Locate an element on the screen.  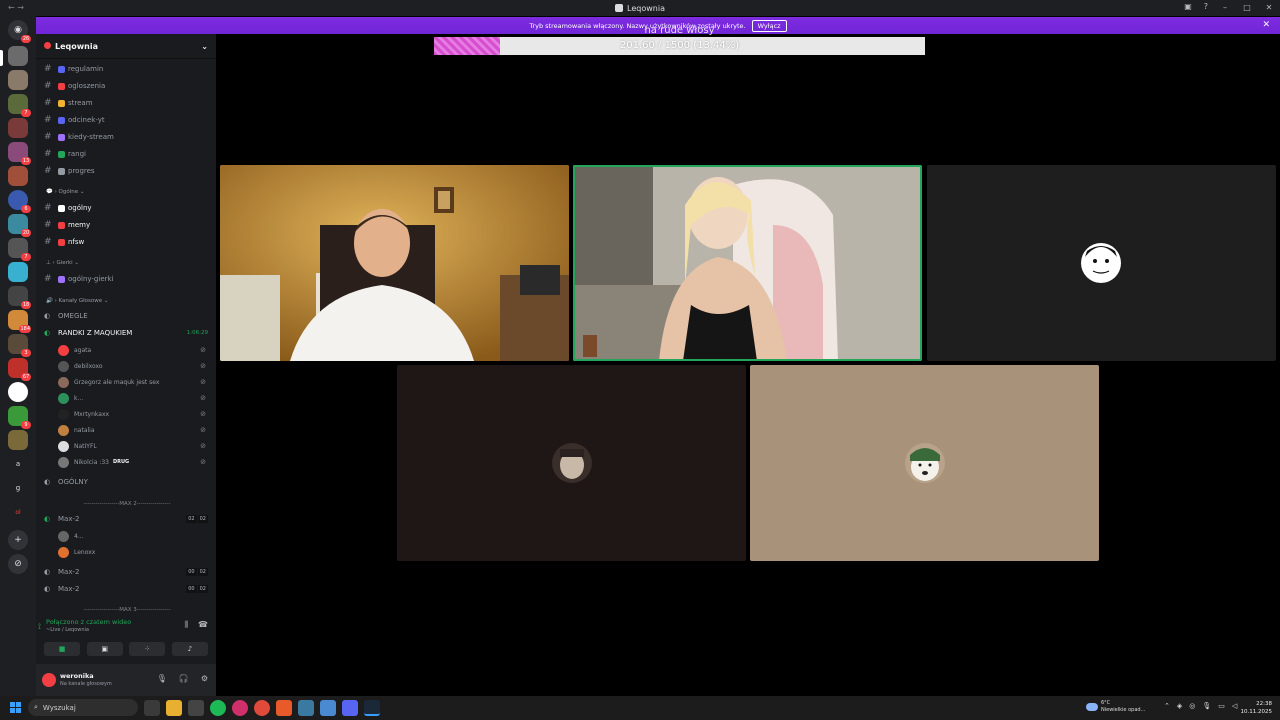
category-gierki: ⊥ › Gierki ⌄ is located at coordinates (62, 263).